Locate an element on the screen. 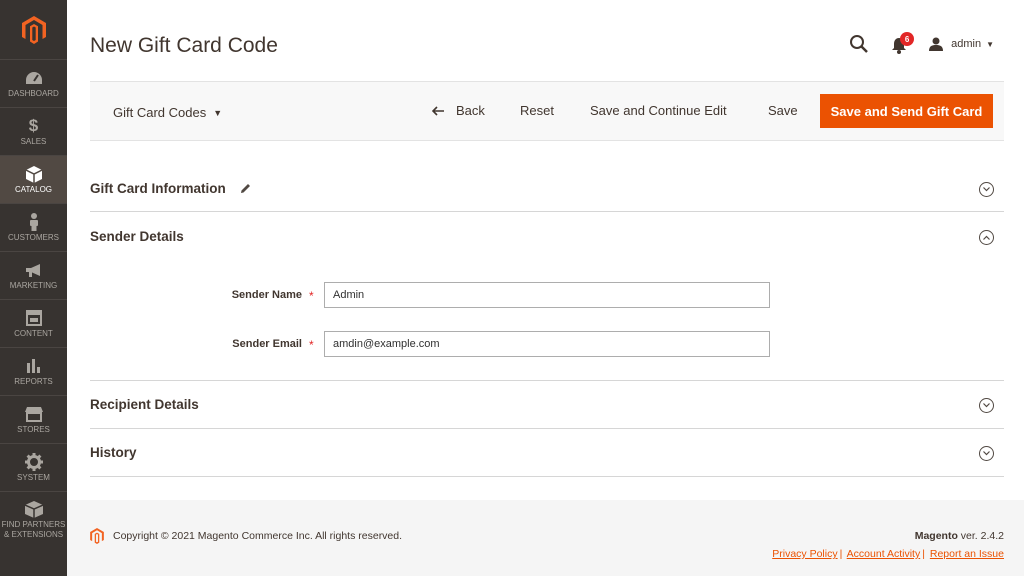  nav-system: SYSTEM is located at coordinates (33, 467).